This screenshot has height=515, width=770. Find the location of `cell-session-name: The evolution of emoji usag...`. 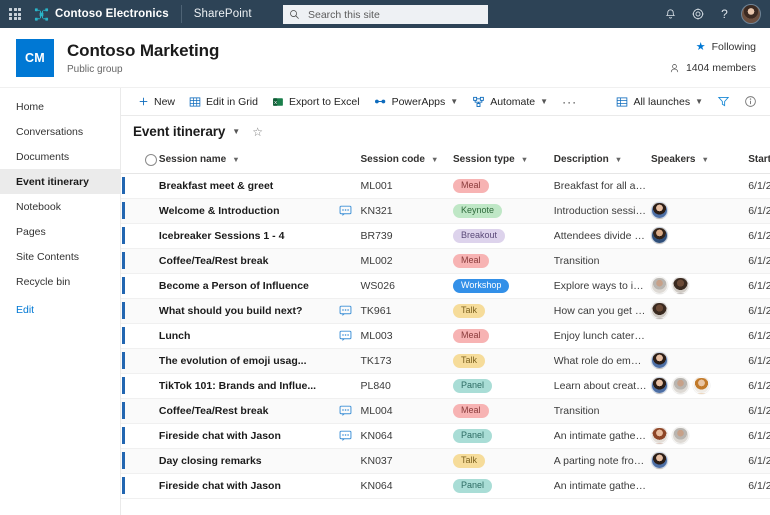

cell-session-name: The evolution of emoji usag... is located at coordinates (246, 361).